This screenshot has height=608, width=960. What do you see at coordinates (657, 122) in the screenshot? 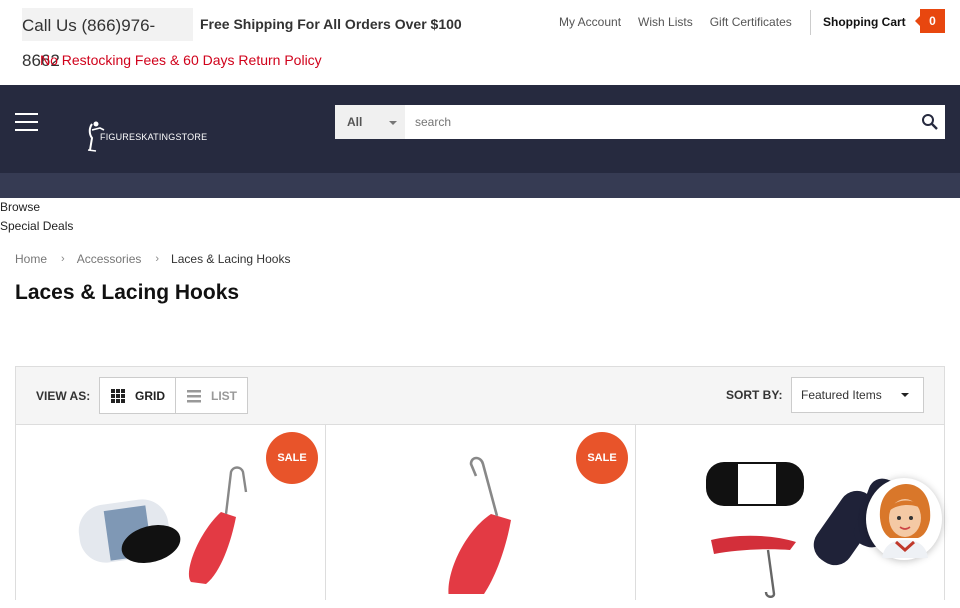
I see `search-input` at bounding box center [657, 122].